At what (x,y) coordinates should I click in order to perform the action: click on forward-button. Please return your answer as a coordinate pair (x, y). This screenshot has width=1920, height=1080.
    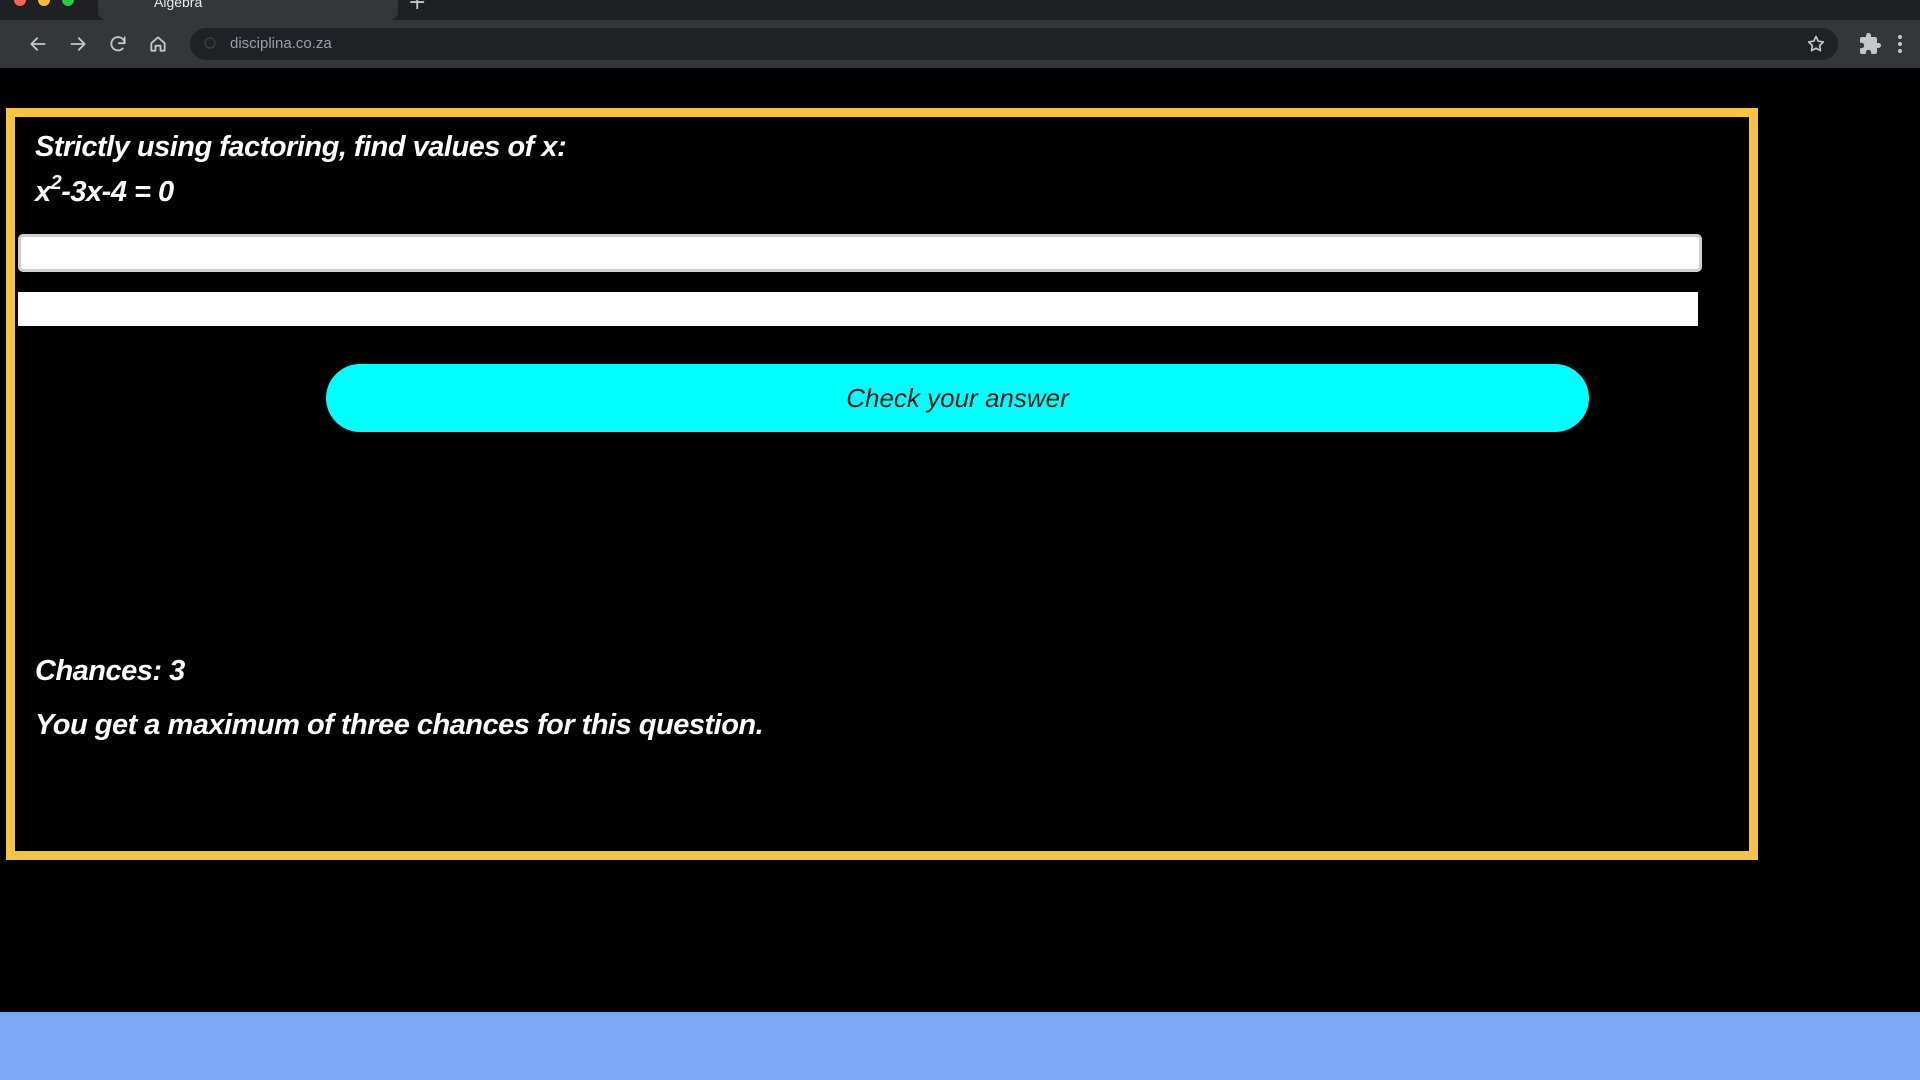
    Looking at the image, I should click on (78, 44).